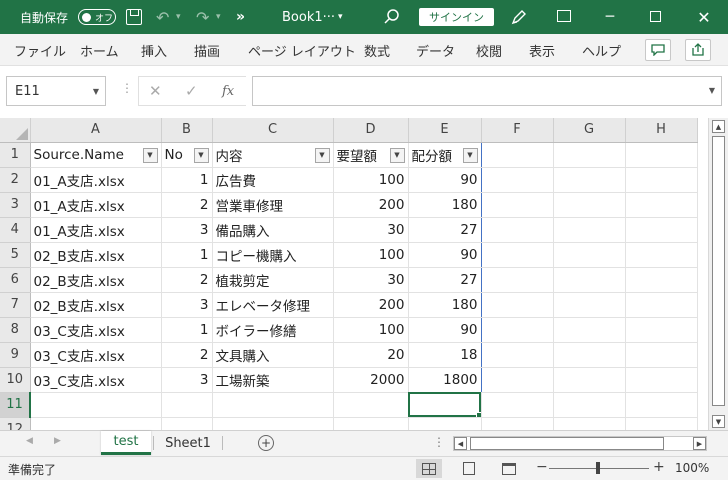  What do you see at coordinates (96, 155) in the screenshot?
I see `table-header-cell: Source.Name ▼` at bounding box center [96, 155].